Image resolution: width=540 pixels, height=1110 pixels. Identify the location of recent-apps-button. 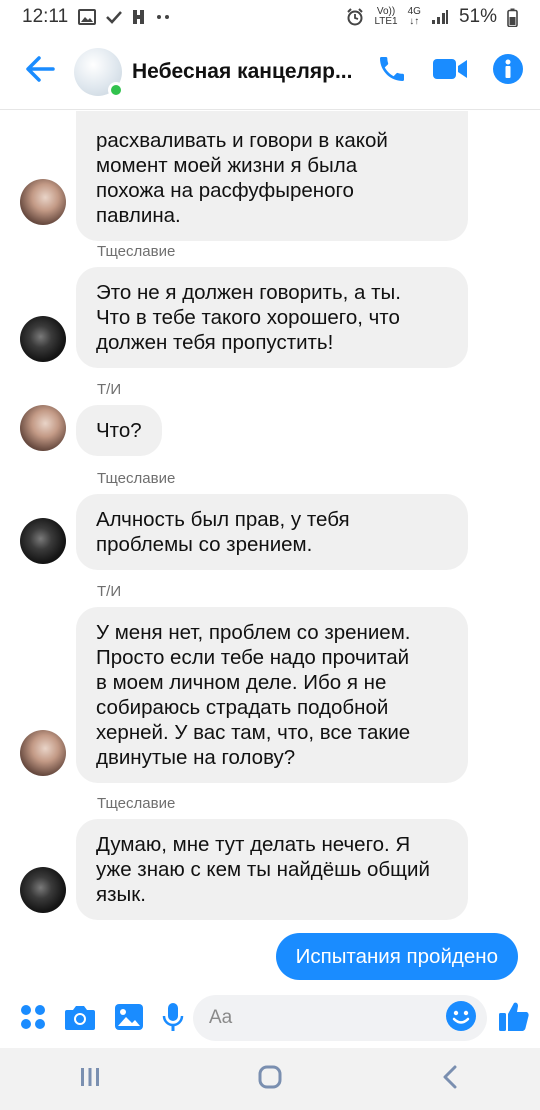
(90, 1079).